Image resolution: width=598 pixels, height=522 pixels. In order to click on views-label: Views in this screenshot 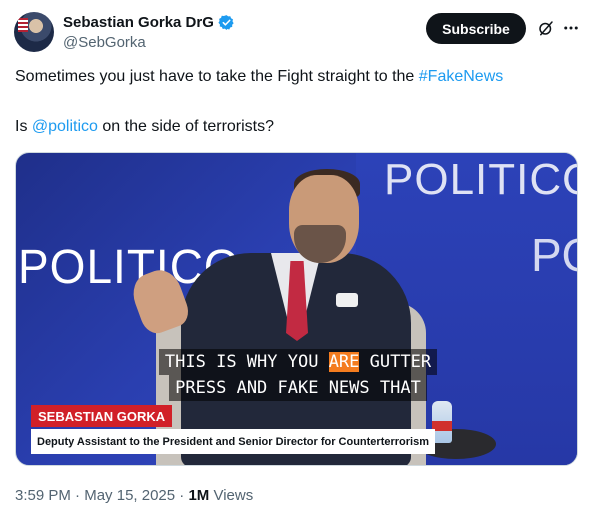, I will do `click(231, 495)`.